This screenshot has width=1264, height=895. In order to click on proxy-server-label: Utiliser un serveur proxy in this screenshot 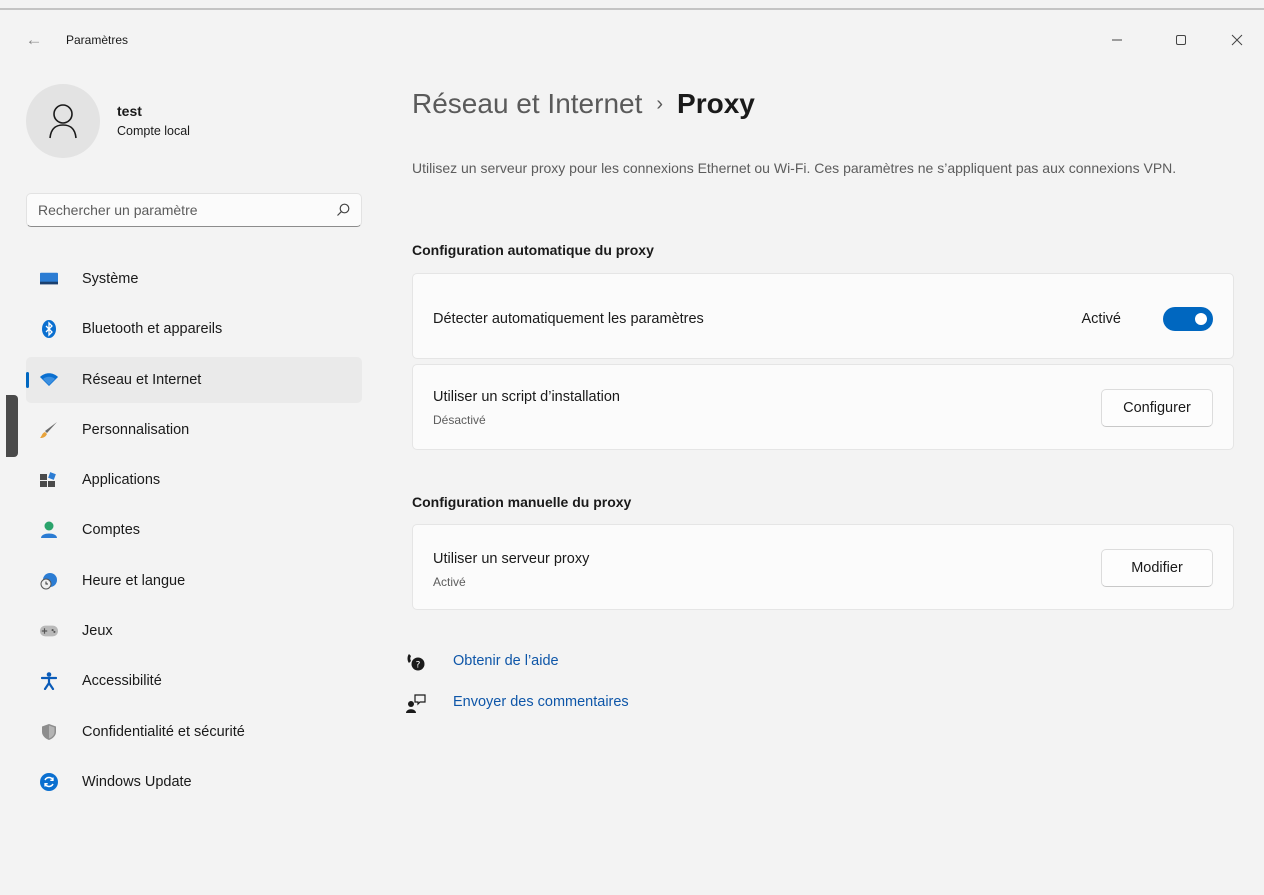, I will do `click(511, 559)`.